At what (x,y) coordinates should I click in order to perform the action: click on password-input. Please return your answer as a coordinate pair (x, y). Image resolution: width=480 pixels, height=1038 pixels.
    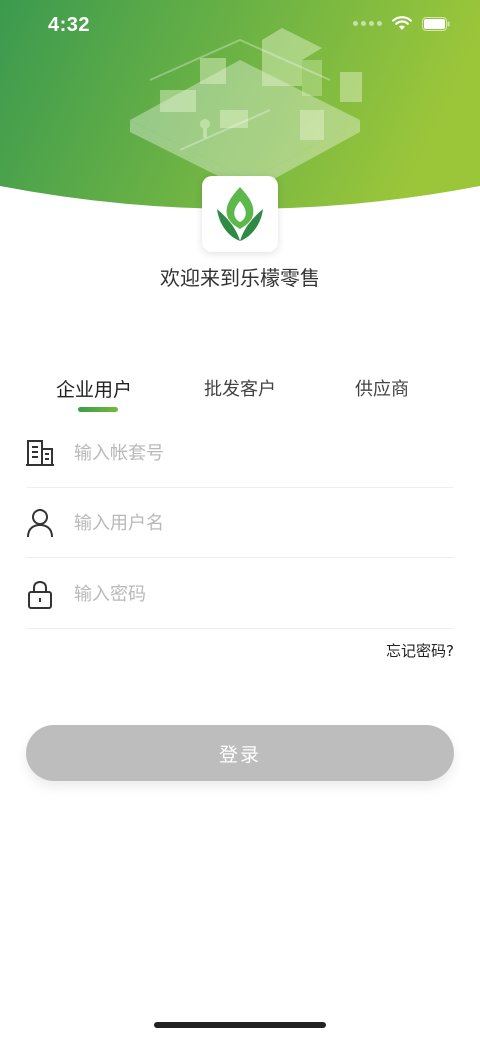
    Looking at the image, I should click on (254, 594).